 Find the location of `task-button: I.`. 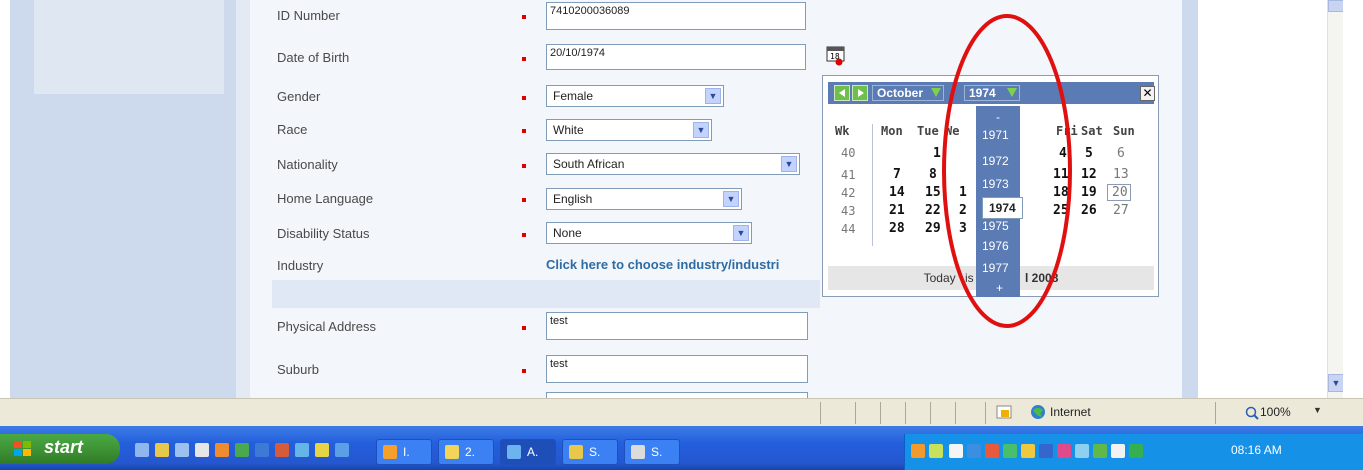

task-button: I. is located at coordinates (404, 452).